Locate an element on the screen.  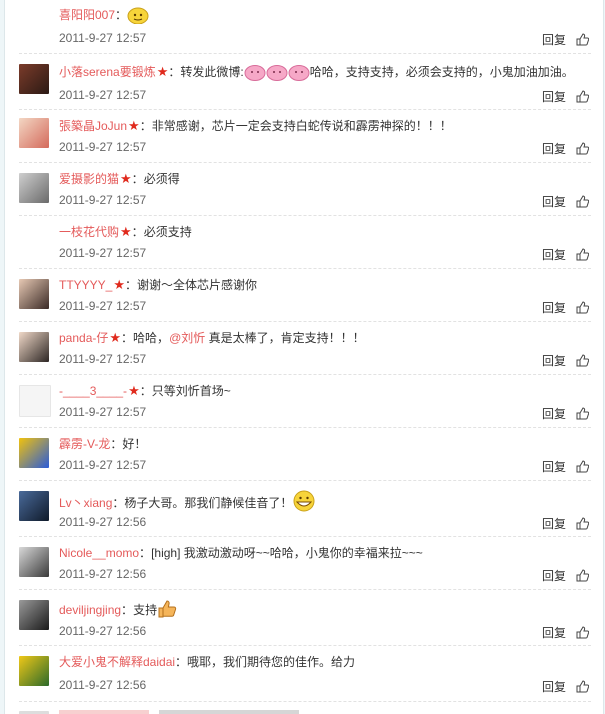
comment-text: 好！ is located at coordinates (134, 444).